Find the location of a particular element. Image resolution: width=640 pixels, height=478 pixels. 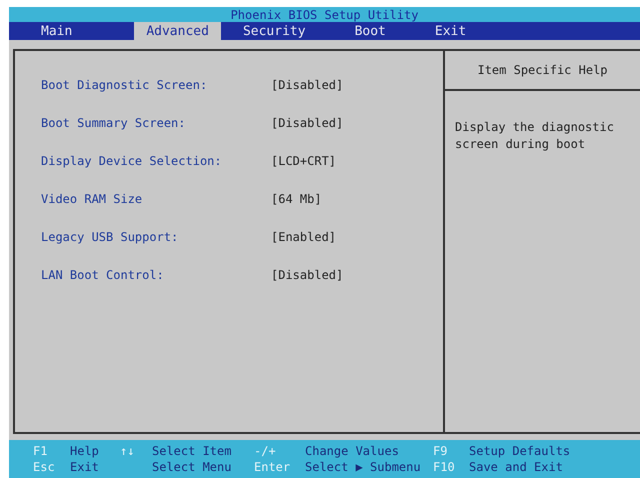

key-action: Select ▶ Submenu is located at coordinates (363, 467).